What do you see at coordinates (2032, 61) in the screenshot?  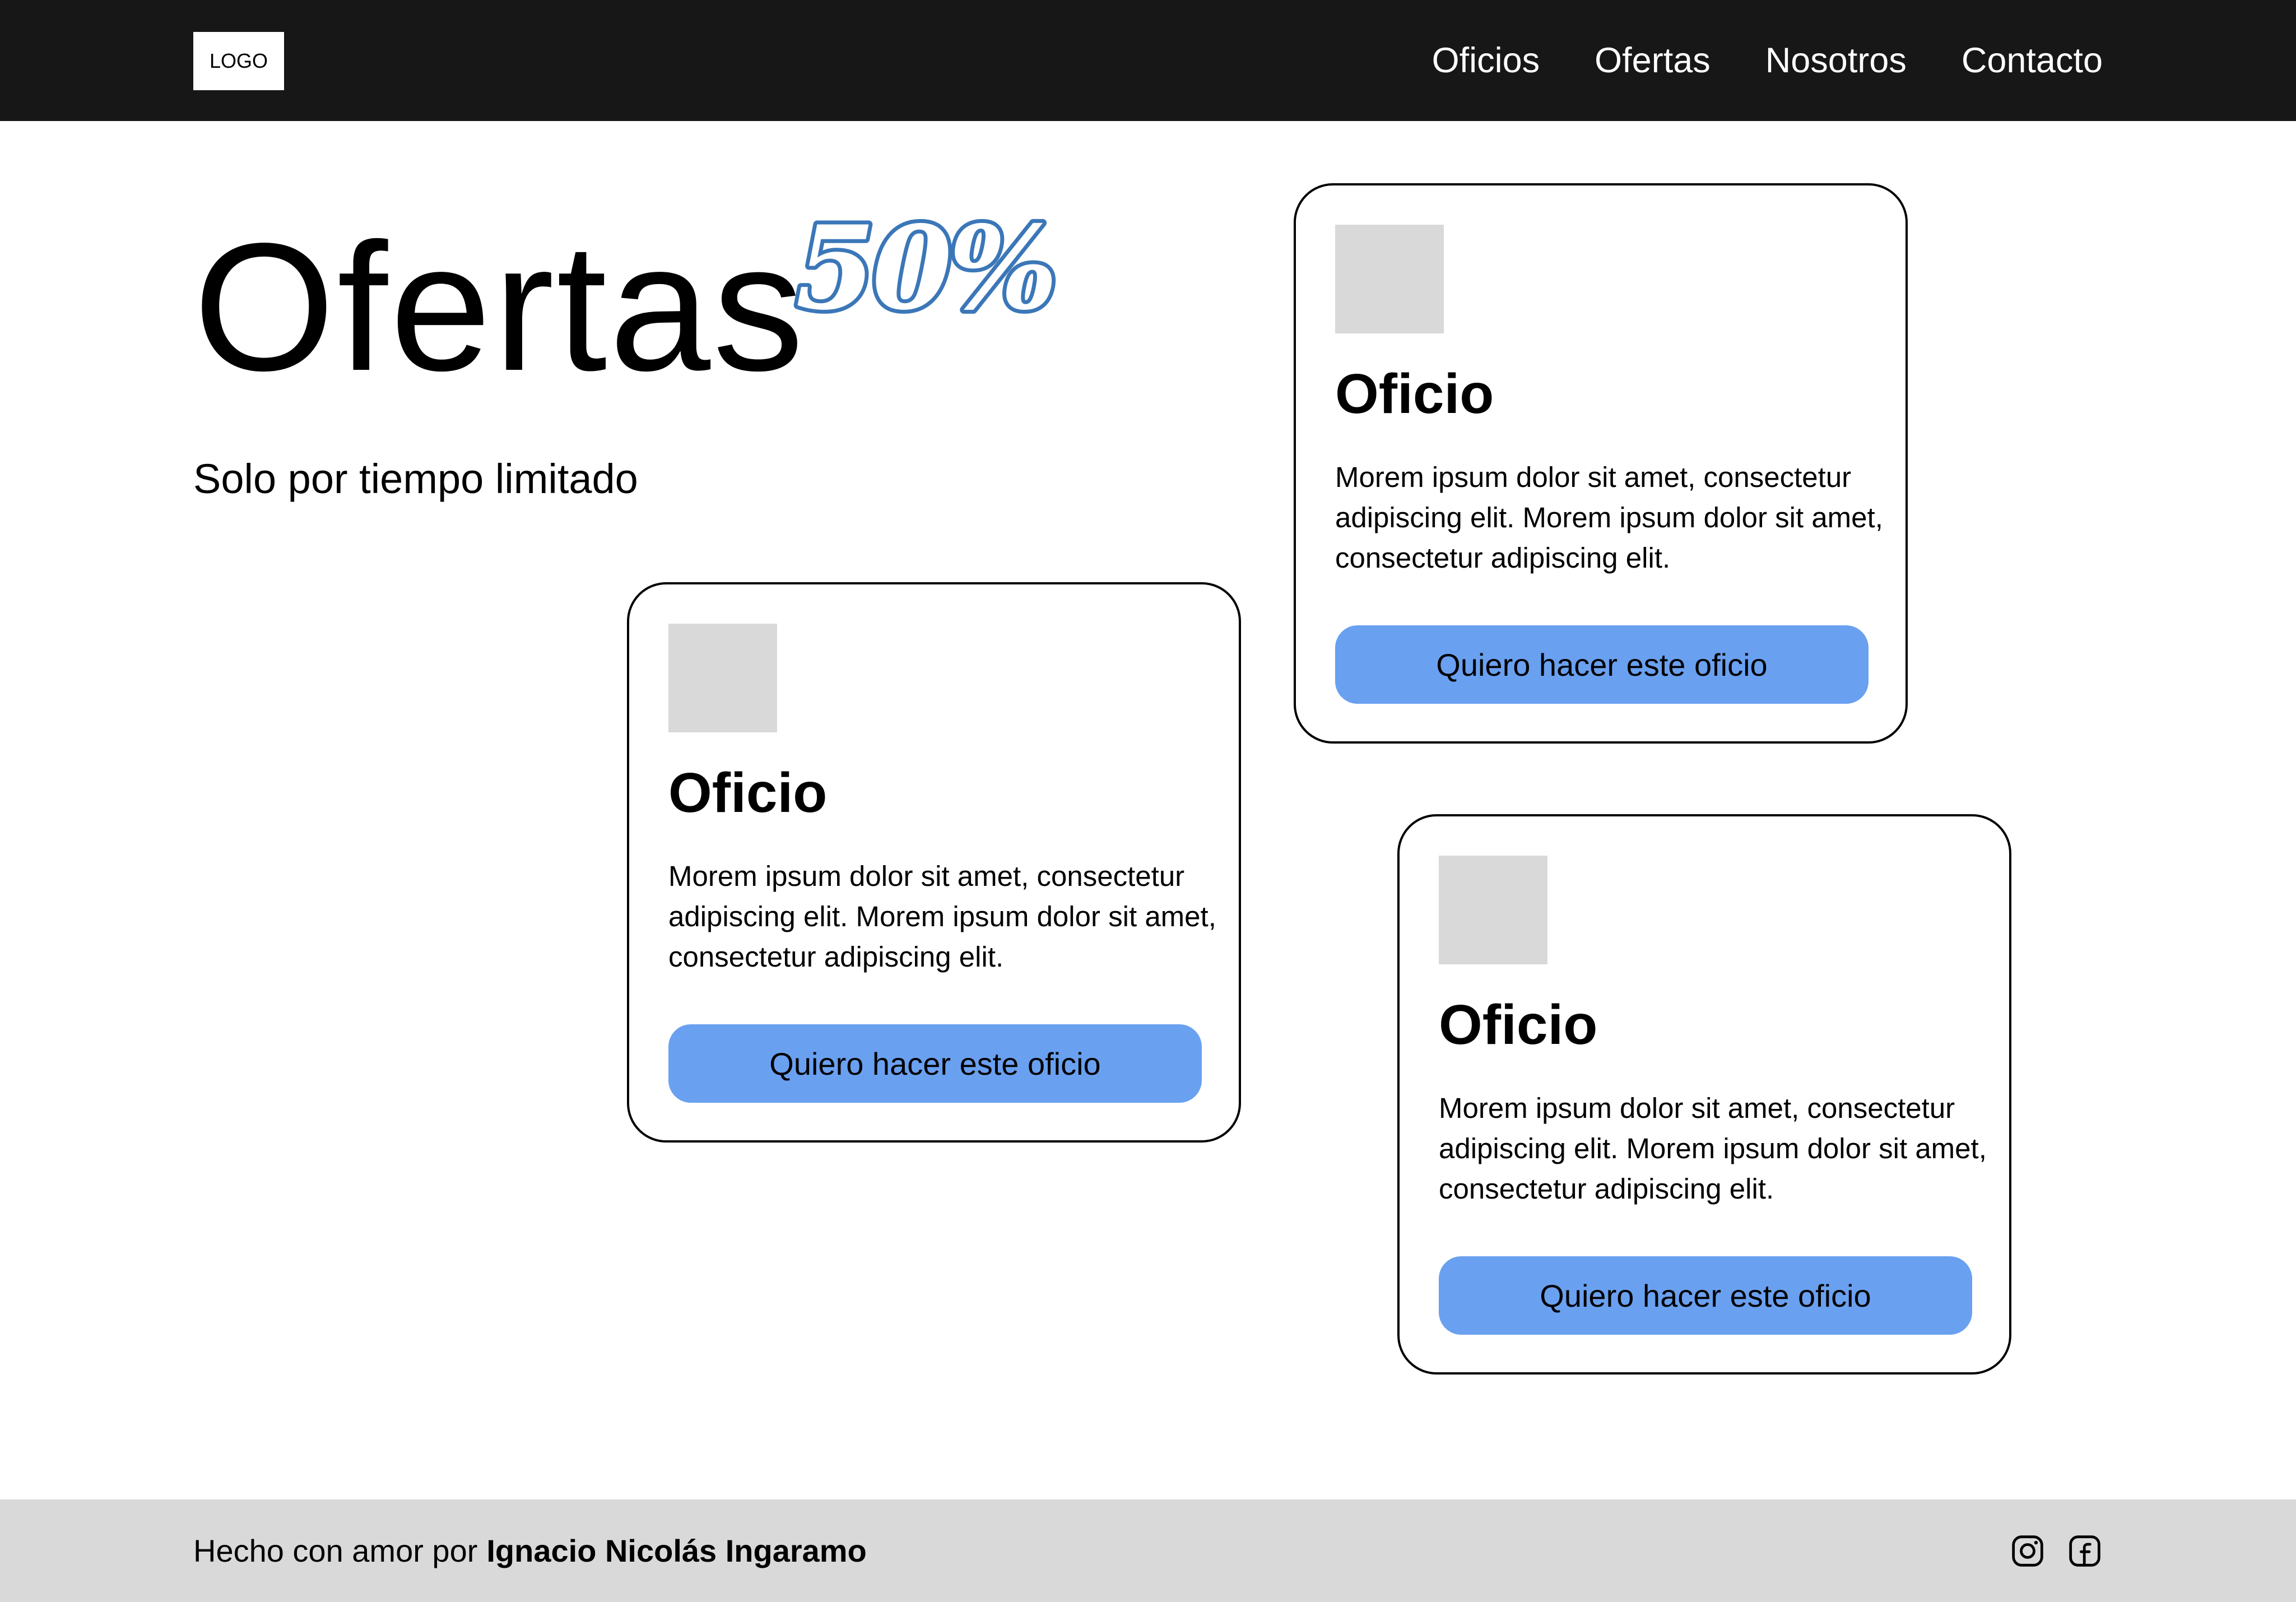 I see `nav-link-contacto: Contacto` at bounding box center [2032, 61].